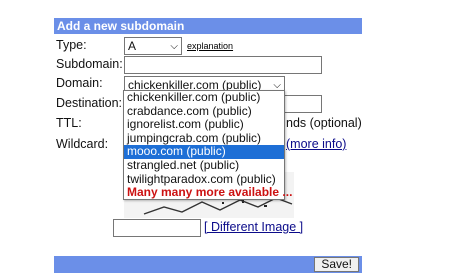 The image size is (474, 280). Describe the element at coordinates (324, 123) in the screenshot. I see `ttl-hint: nds (optional)` at that location.